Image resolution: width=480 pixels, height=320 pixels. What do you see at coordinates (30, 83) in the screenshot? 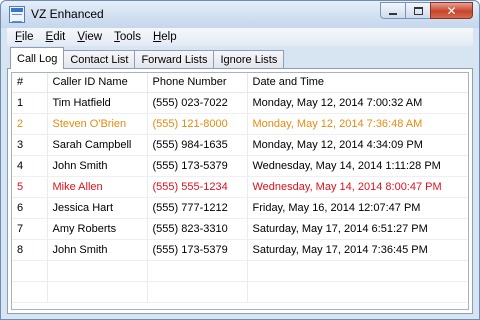
I see `column-header-number: #` at bounding box center [30, 83].